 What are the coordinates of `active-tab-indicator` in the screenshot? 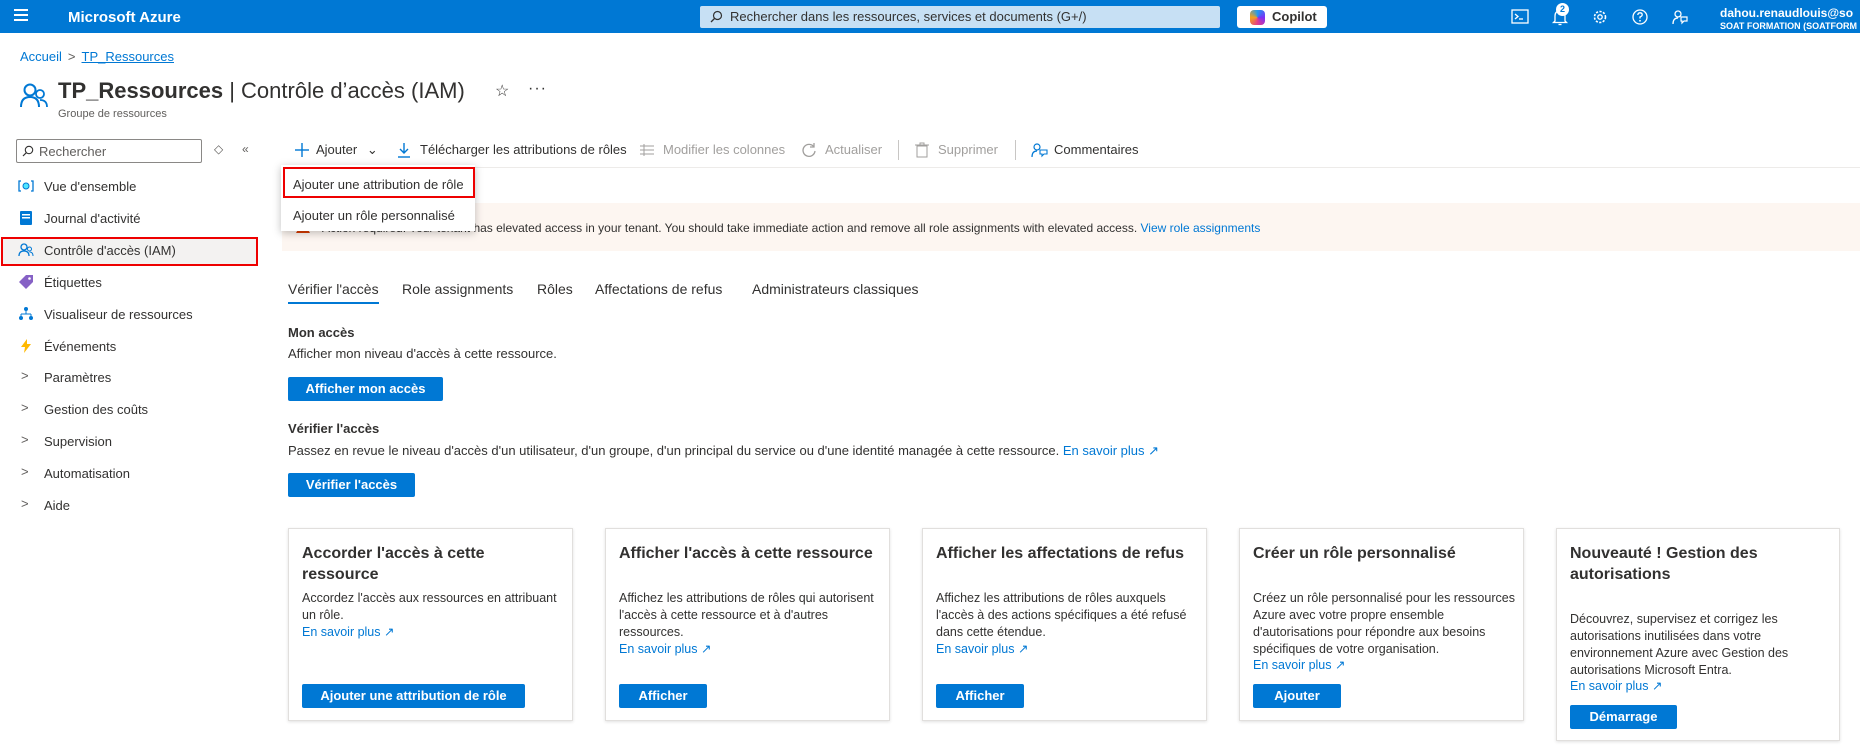 It's located at (333, 303).